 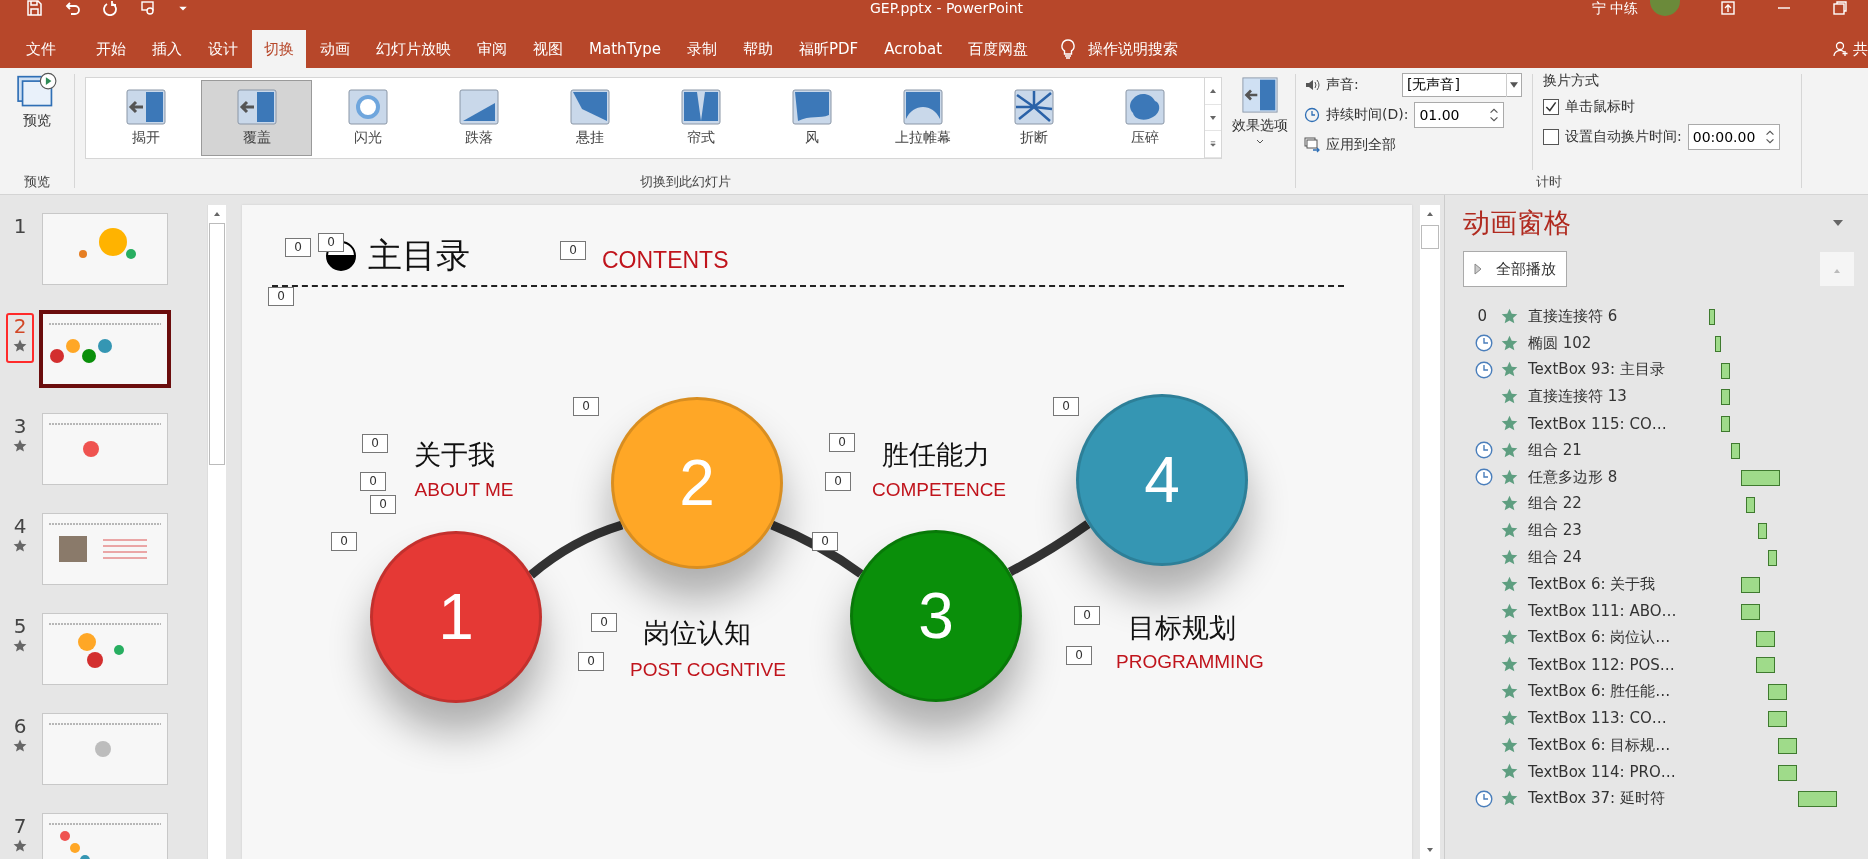 What do you see at coordinates (492, 49) in the screenshot?
I see `ribbon-tab: 审阅` at bounding box center [492, 49].